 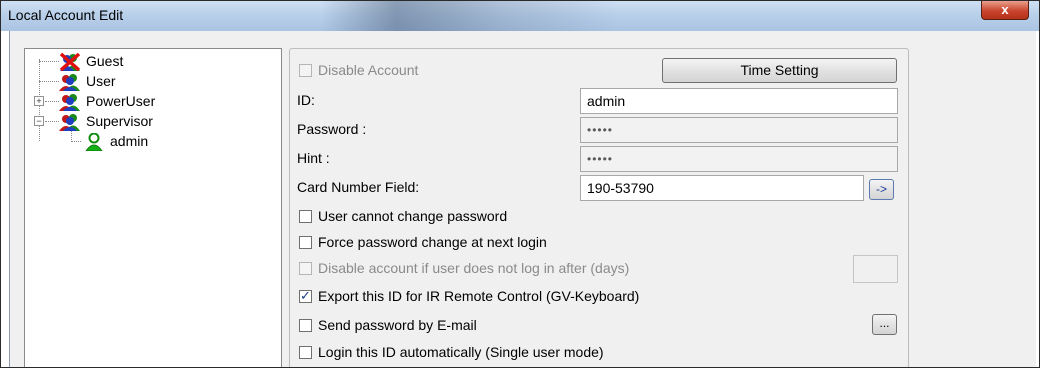 I want to click on tree-item-label: Guest, so click(x=105, y=61).